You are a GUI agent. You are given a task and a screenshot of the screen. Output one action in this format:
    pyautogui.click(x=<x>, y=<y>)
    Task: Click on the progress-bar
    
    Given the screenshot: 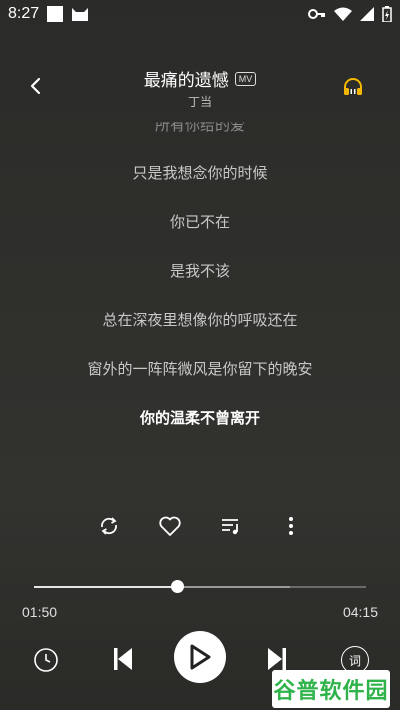 What is the action you would take?
    pyautogui.click(x=200, y=586)
    